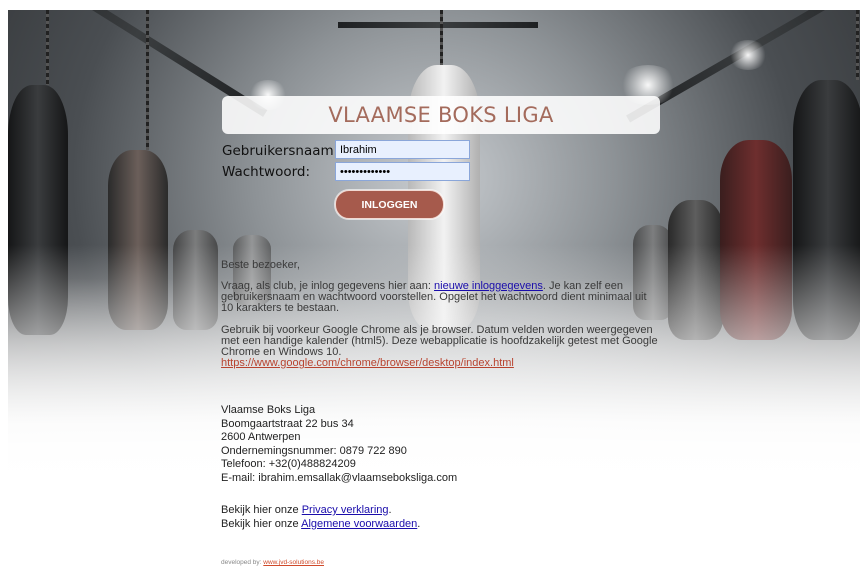  What do you see at coordinates (402, 149) in the screenshot?
I see `username-input` at bounding box center [402, 149].